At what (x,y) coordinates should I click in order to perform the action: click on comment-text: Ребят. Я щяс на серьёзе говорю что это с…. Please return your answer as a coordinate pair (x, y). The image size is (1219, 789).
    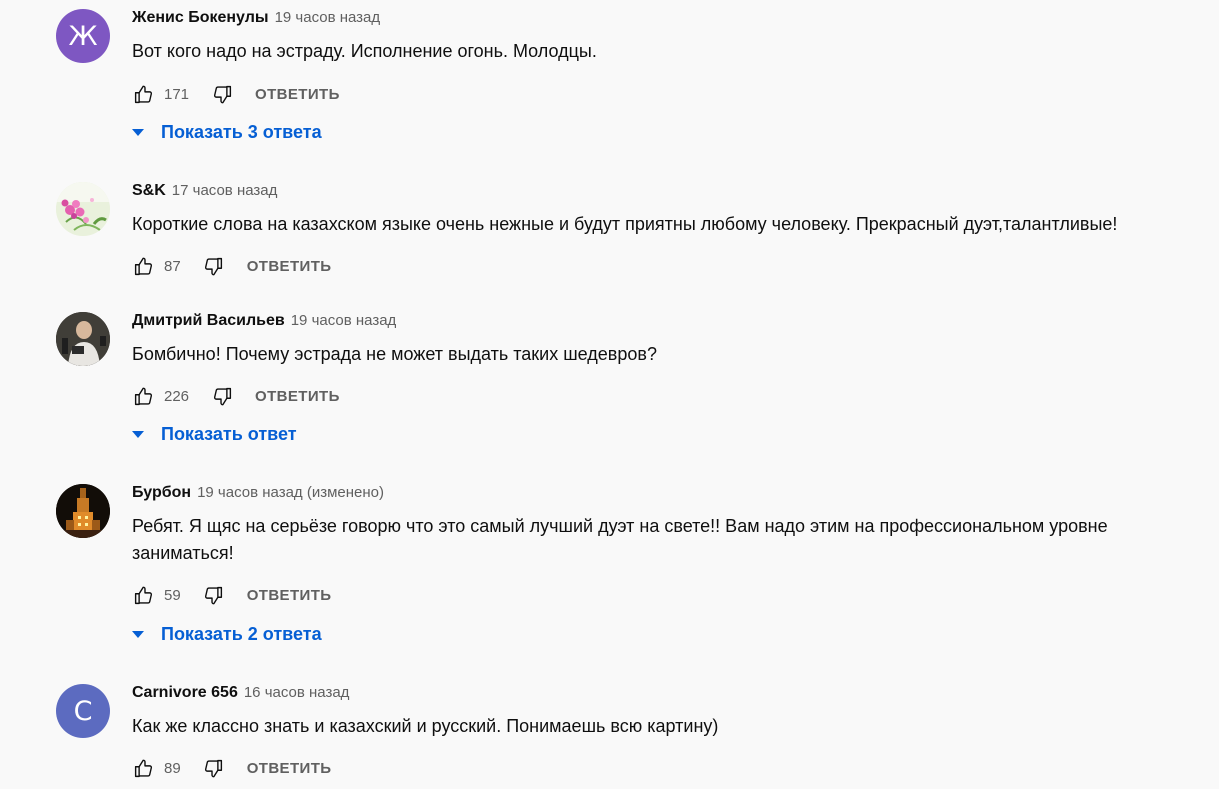
    Looking at the image, I should click on (620, 539).